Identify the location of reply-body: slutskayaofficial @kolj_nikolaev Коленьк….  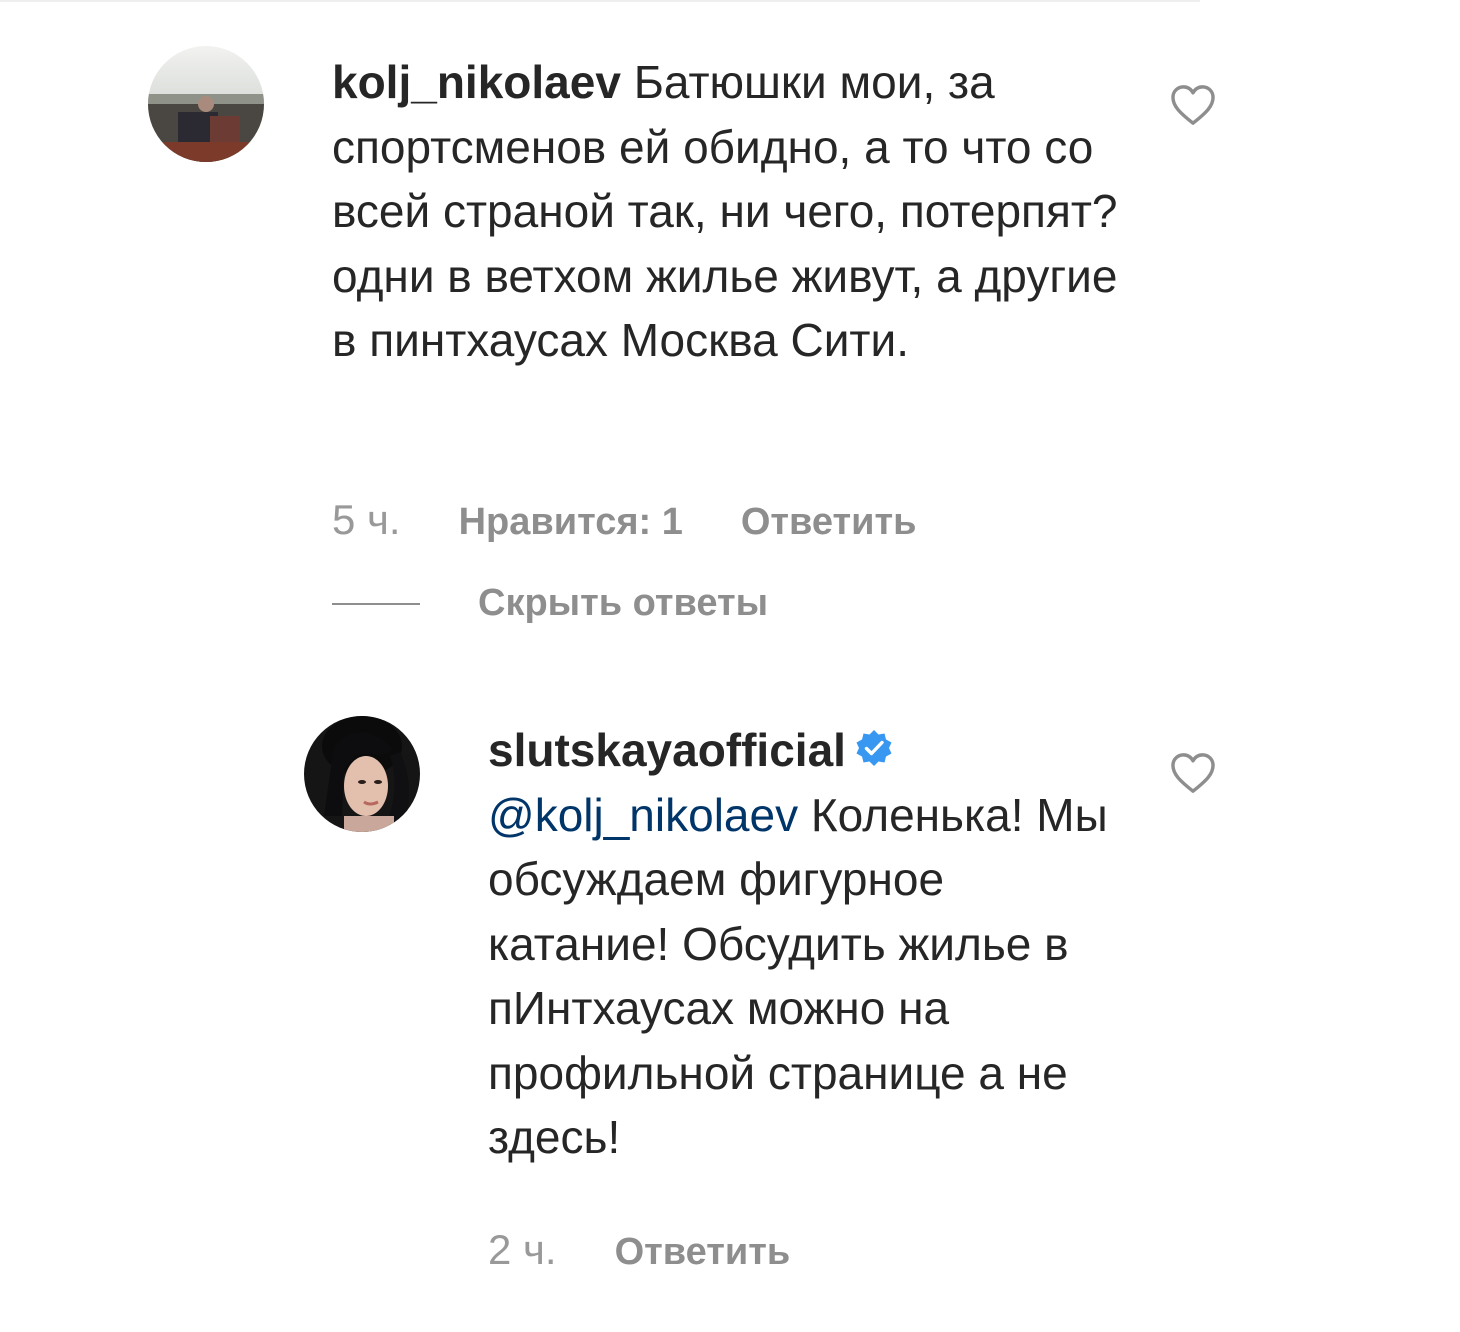
(808, 944).